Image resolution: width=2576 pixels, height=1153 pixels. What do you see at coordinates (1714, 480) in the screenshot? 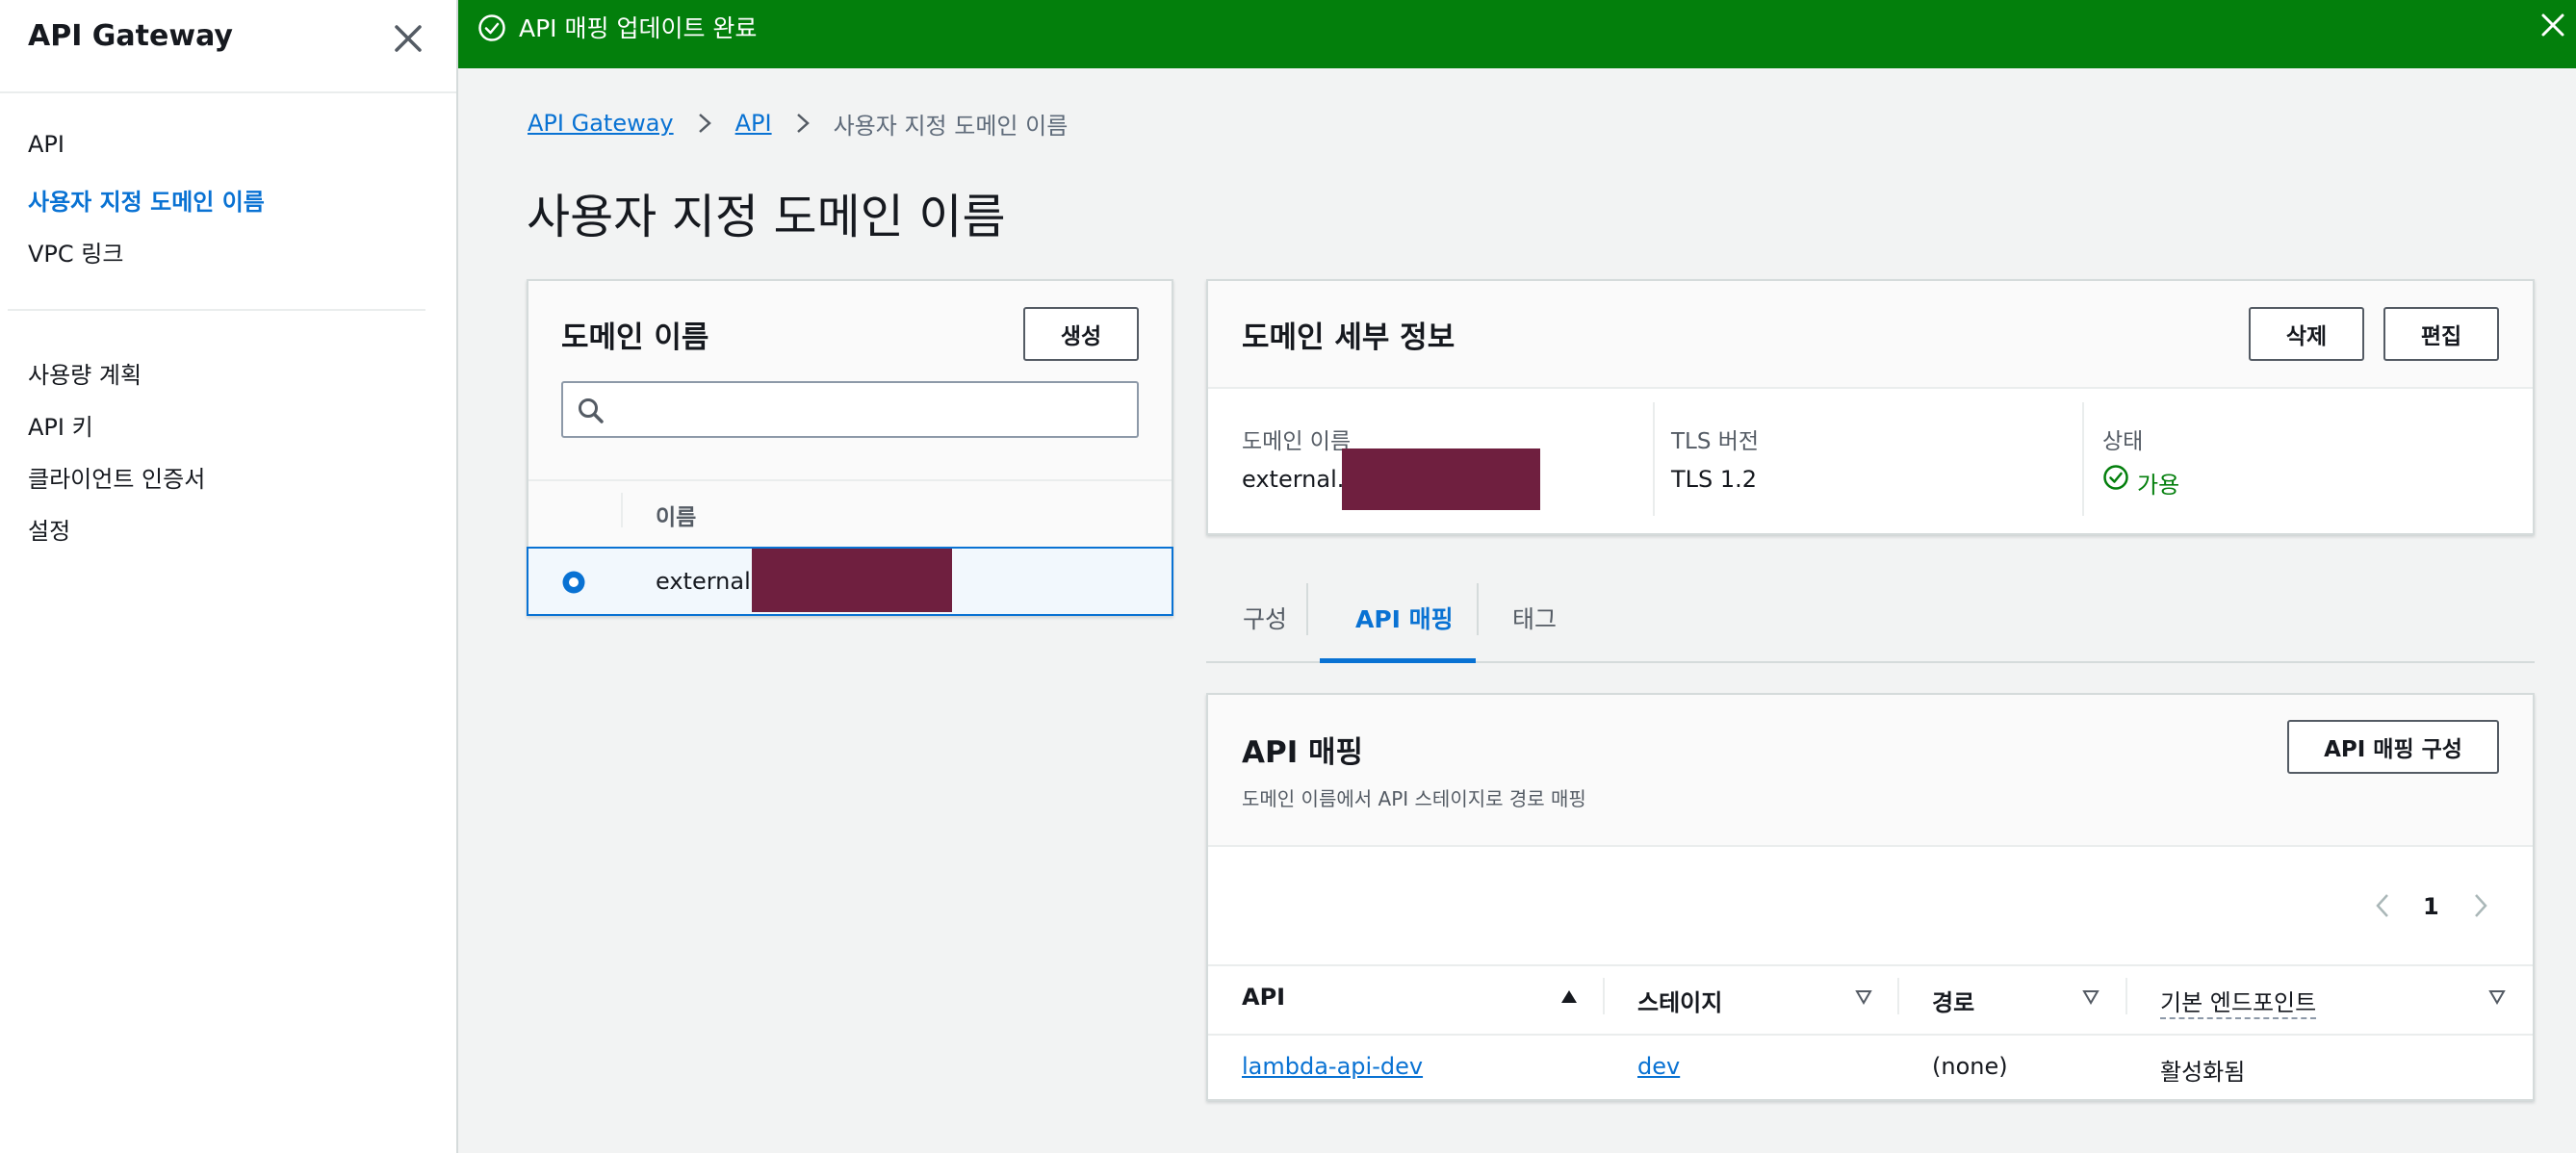
I see `tls-version-value: TLS 1.2` at bounding box center [1714, 480].